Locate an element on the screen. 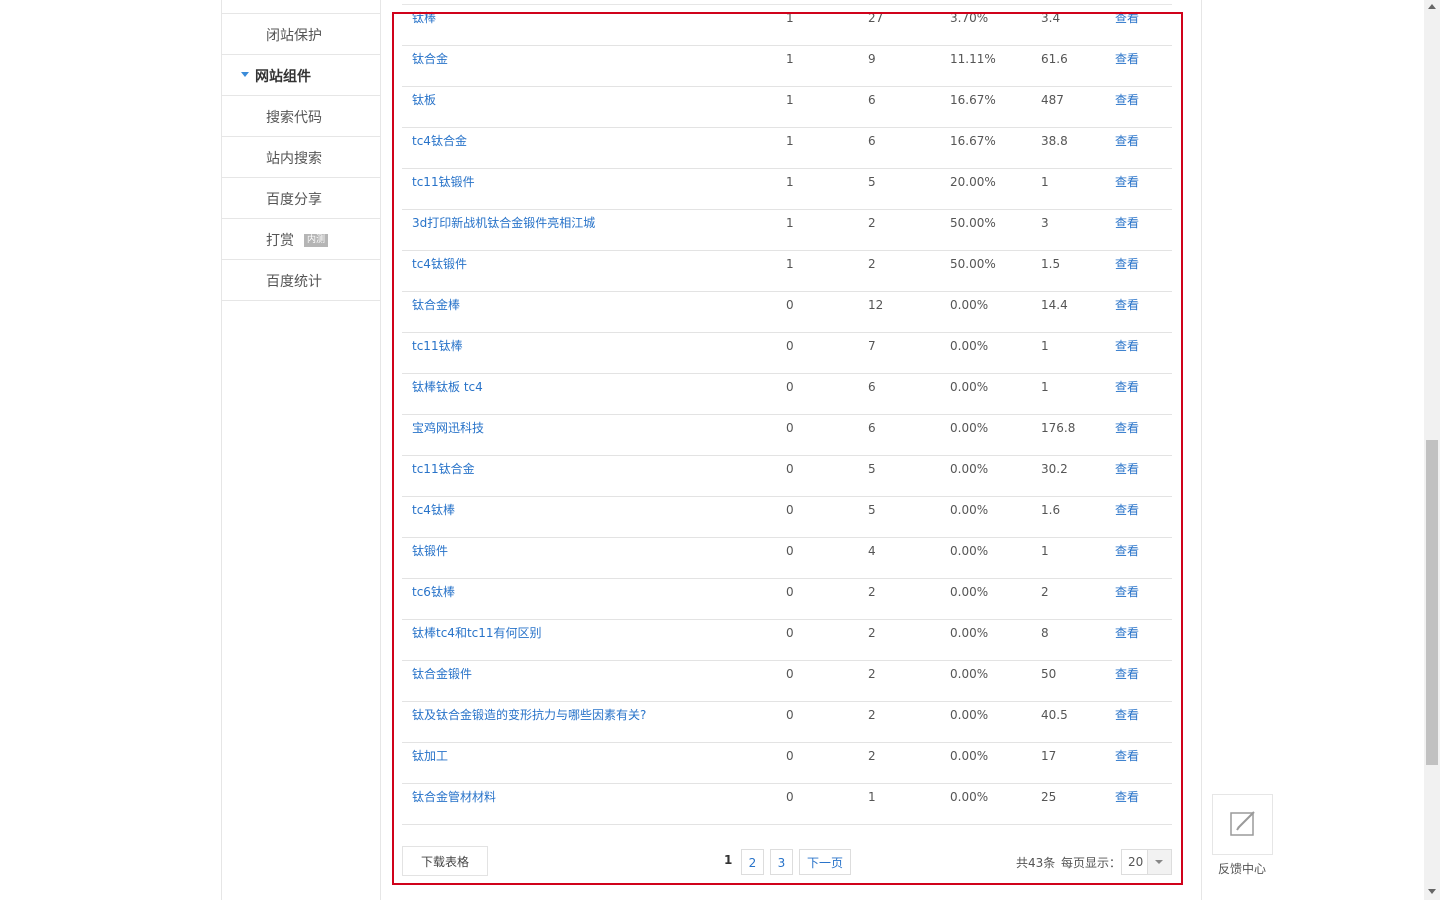 Image resolution: width=1440 pixels, height=900 pixels. sidebar-item-label: 搜索代码 is located at coordinates (294, 118).